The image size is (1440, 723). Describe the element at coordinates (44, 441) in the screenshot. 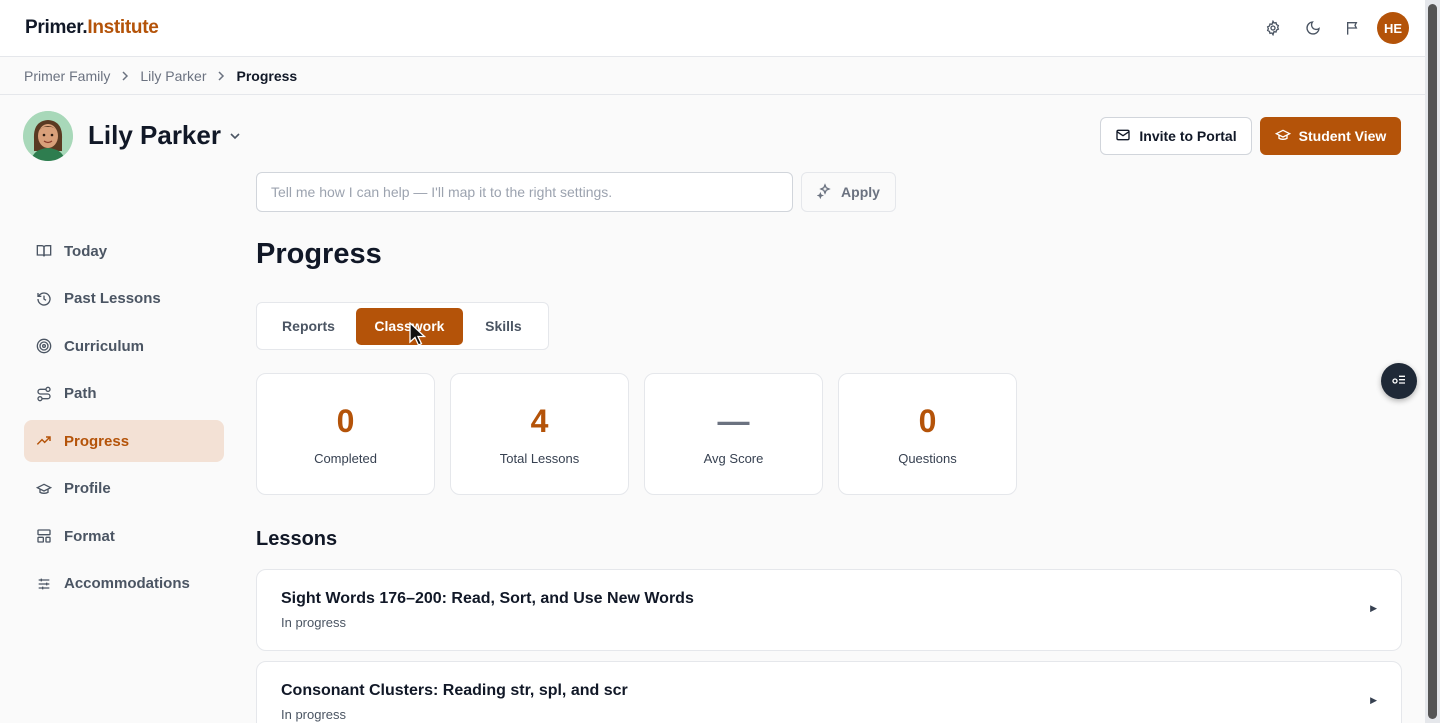

I see `trending-up-icon` at that location.